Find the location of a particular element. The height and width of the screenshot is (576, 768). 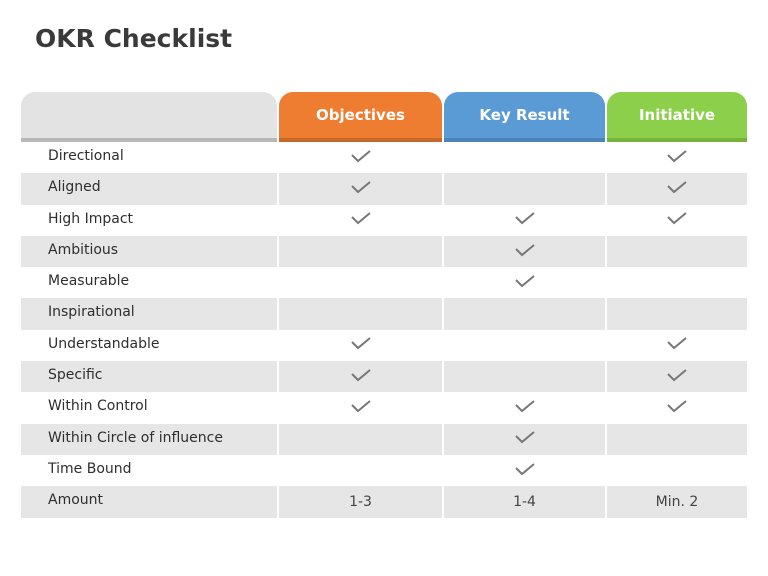

header-objectives: Objectives is located at coordinates (360, 117).